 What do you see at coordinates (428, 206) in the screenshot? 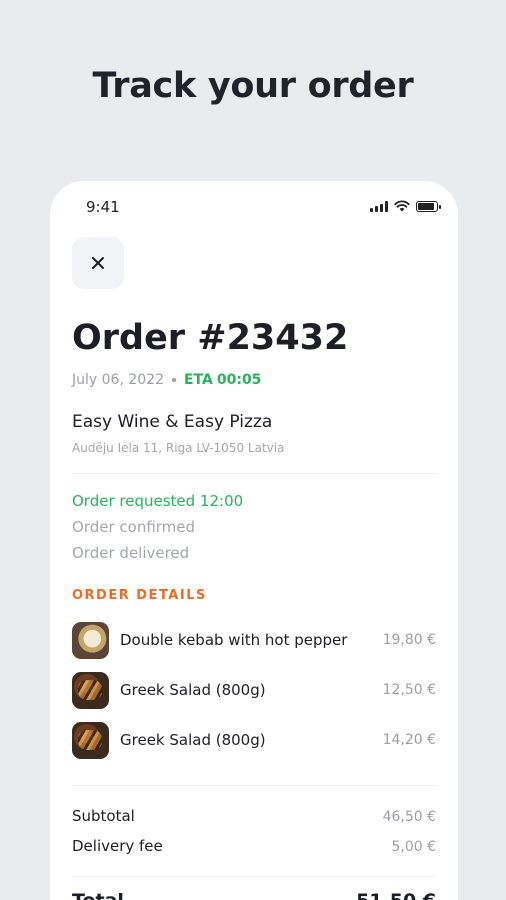
I see `battery-icon` at bounding box center [428, 206].